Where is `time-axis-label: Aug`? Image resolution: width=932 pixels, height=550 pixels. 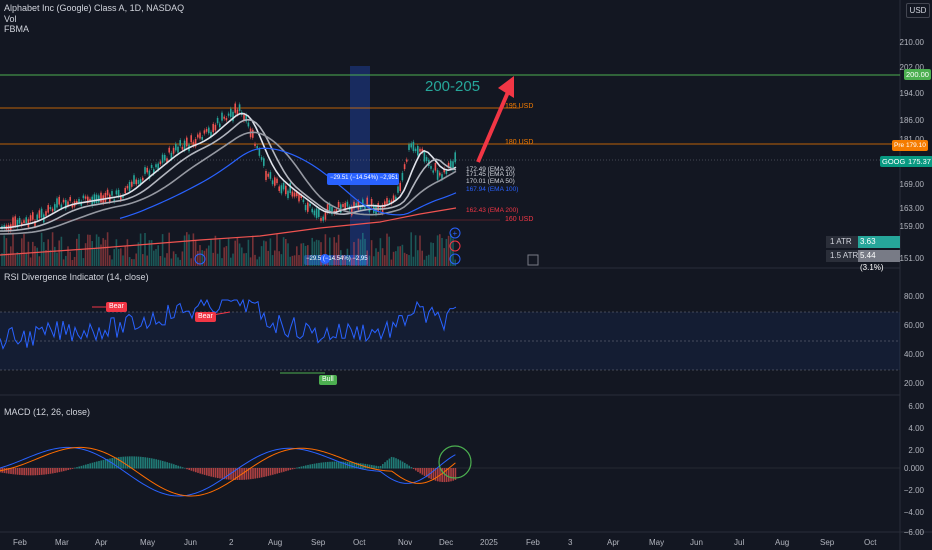
time-axis-label: Aug is located at coordinates (782, 542).